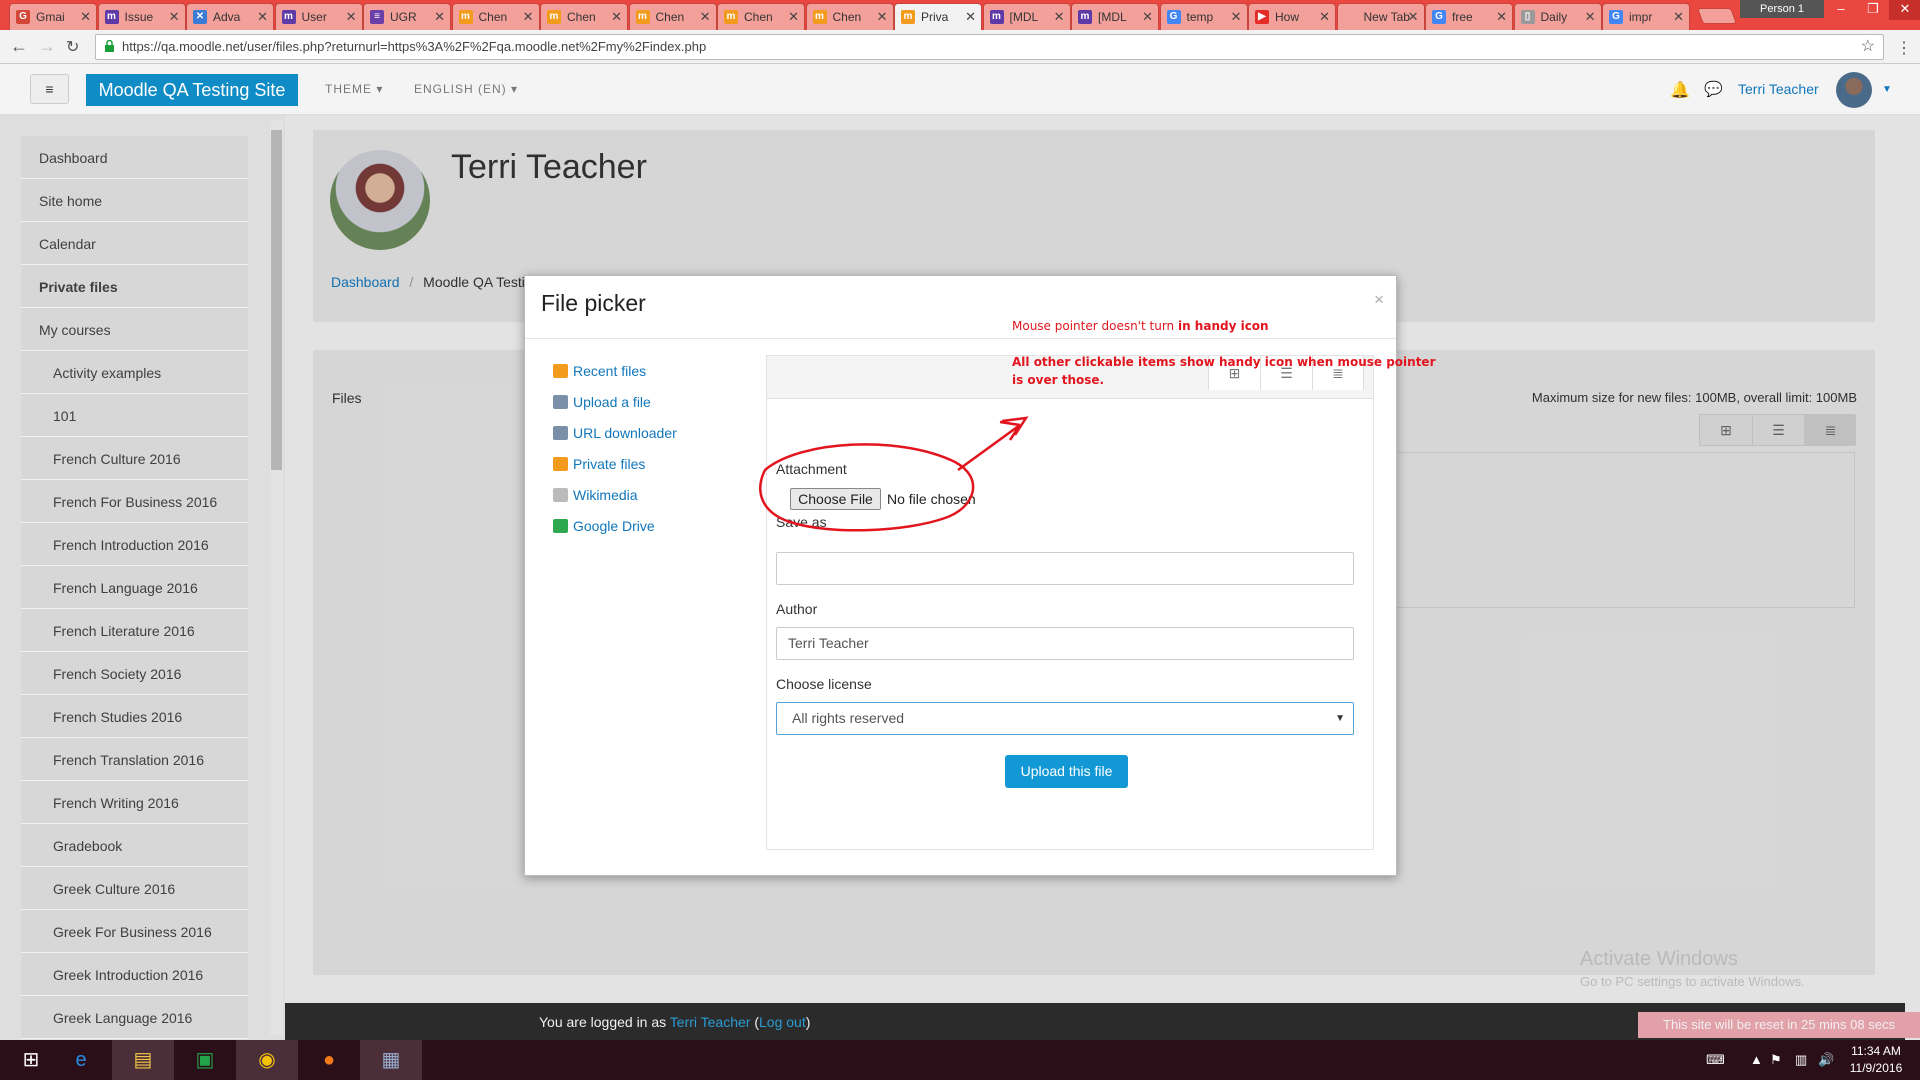  I want to click on repository-item: Upload a file, so click(602, 402).